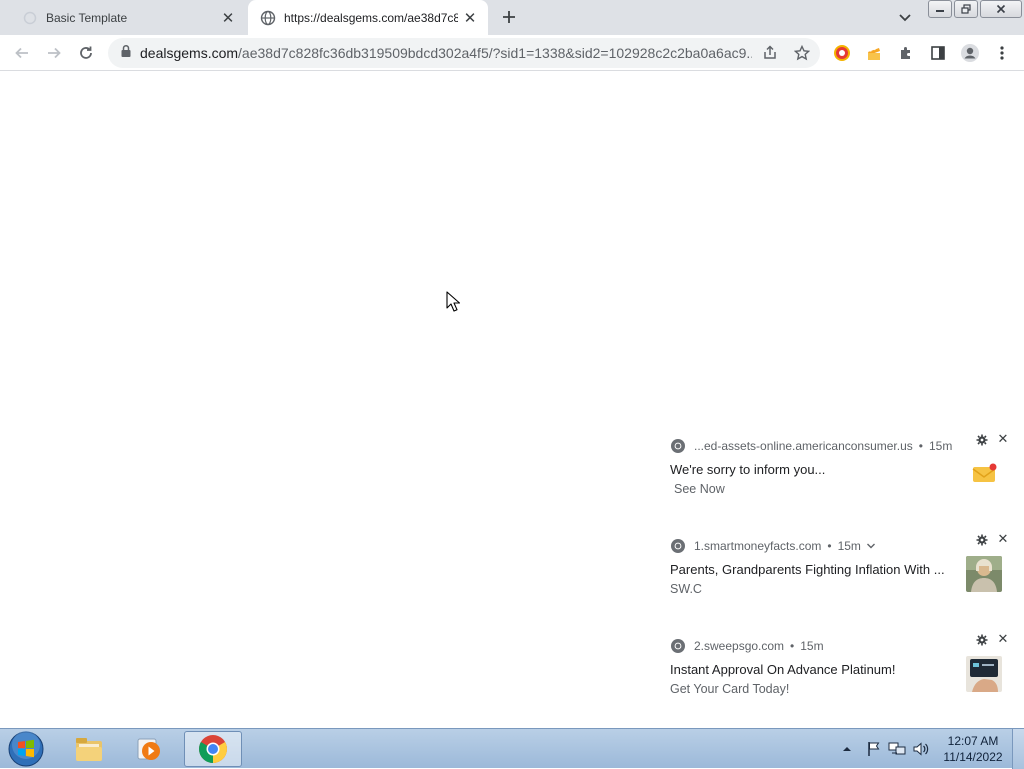 This screenshot has width=1024, height=769. What do you see at coordinates (268, 18) in the screenshot?
I see `globe-icon` at bounding box center [268, 18].